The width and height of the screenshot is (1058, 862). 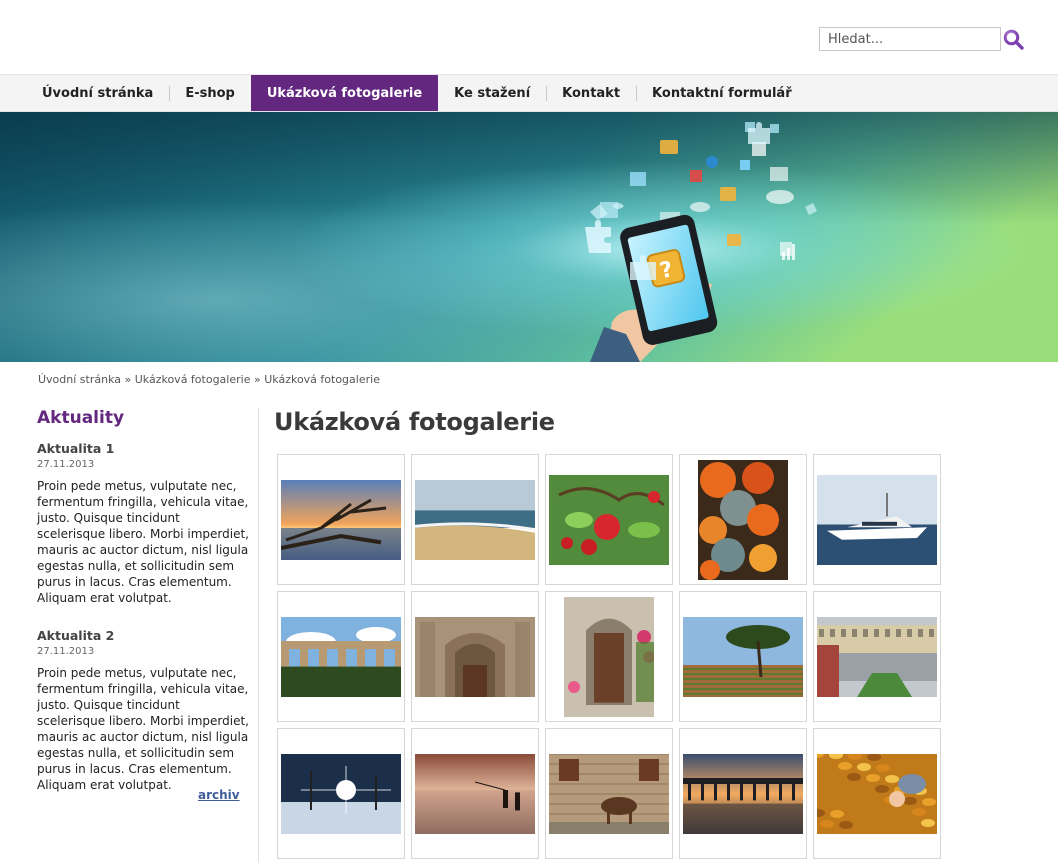 I want to click on breadcrumb-current: Ukázková fotogalerie, so click(x=322, y=379).